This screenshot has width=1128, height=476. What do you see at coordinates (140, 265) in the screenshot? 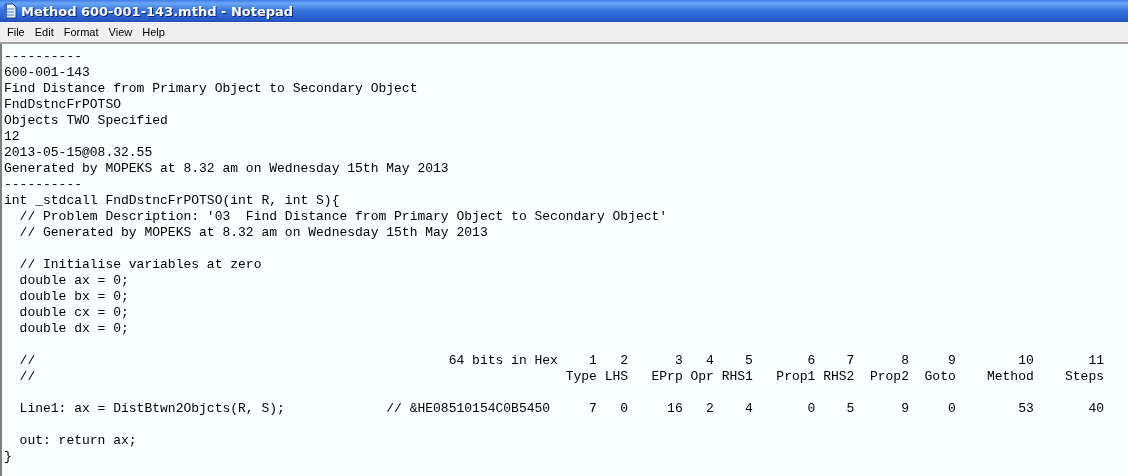
I see `text-line: // Initialise variables at zero` at bounding box center [140, 265].